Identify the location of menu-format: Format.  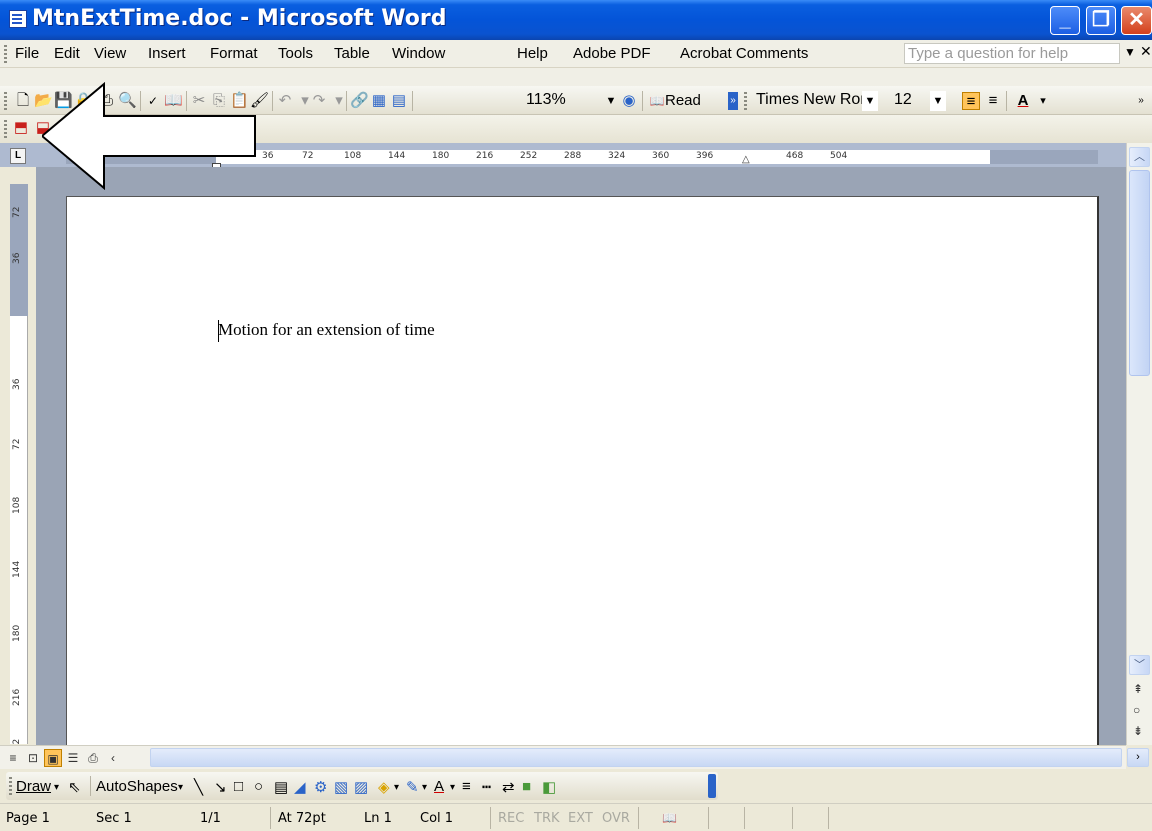
(234, 53).